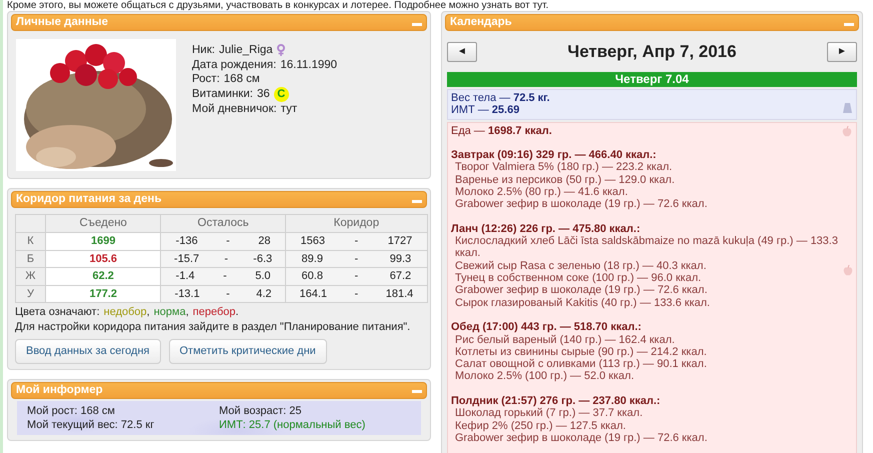 This screenshot has height=453, width=873. What do you see at coordinates (57, 312) in the screenshot?
I see `legend-label: Цвета означают:` at bounding box center [57, 312].